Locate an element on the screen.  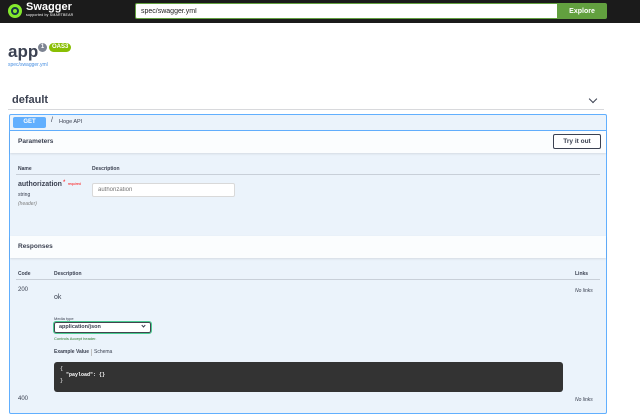
responses-header: Responses is located at coordinates (308, 247).